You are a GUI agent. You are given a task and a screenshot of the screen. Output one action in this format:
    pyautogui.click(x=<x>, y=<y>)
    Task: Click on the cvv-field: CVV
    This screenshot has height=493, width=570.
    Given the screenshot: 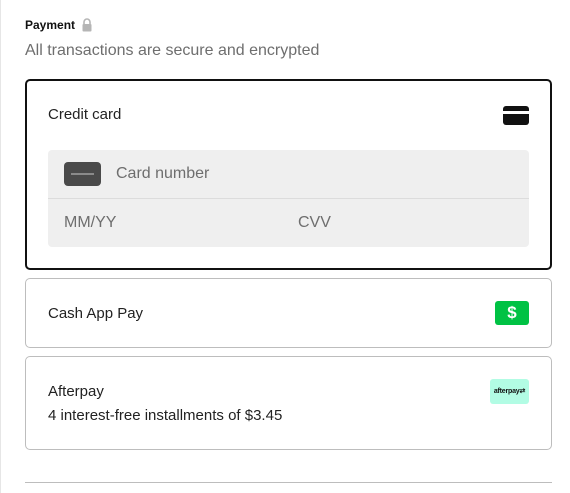 What is the action you would take?
    pyautogui.click(x=314, y=223)
    